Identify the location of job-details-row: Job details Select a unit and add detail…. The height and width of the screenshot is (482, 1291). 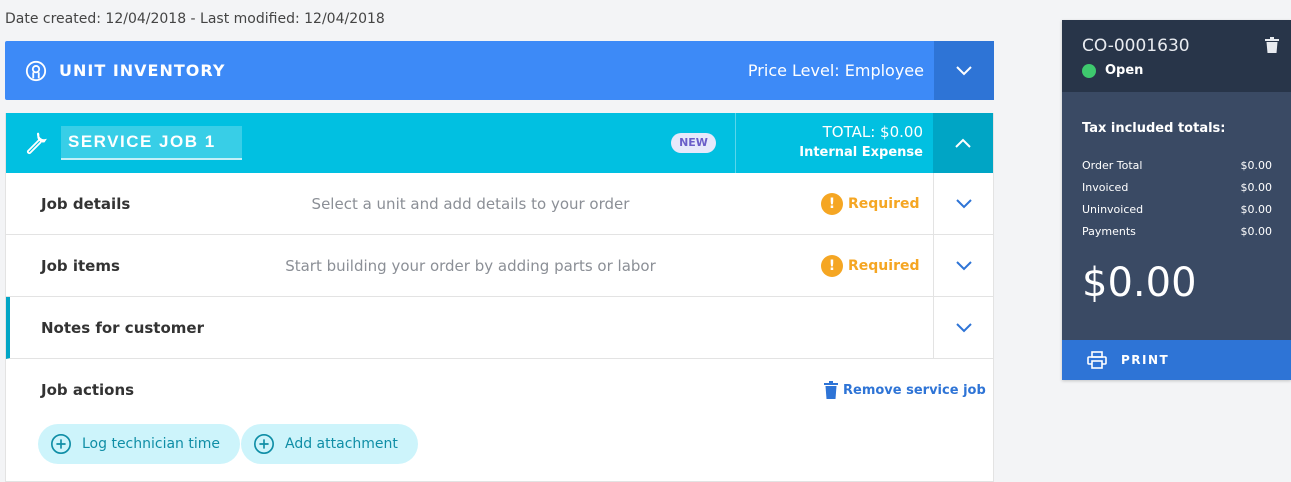
(499, 204).